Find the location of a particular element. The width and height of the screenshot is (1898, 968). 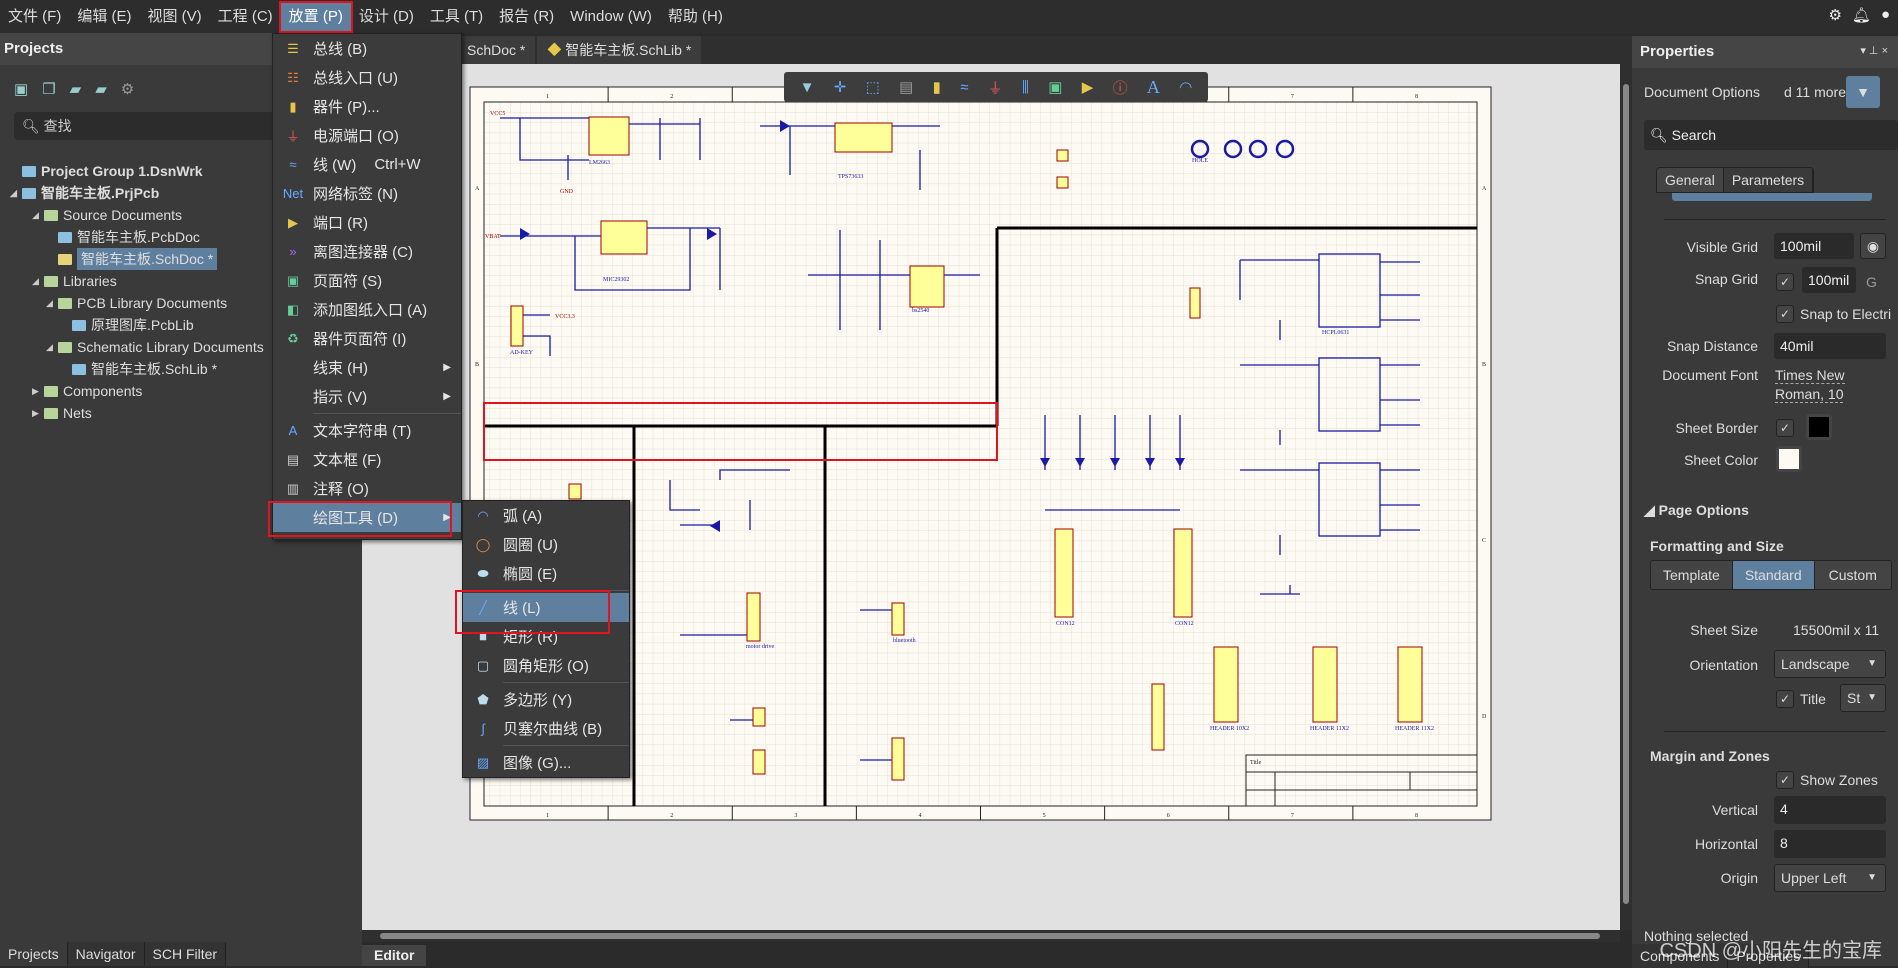

component-bt is located at coordinates (1195, 303).